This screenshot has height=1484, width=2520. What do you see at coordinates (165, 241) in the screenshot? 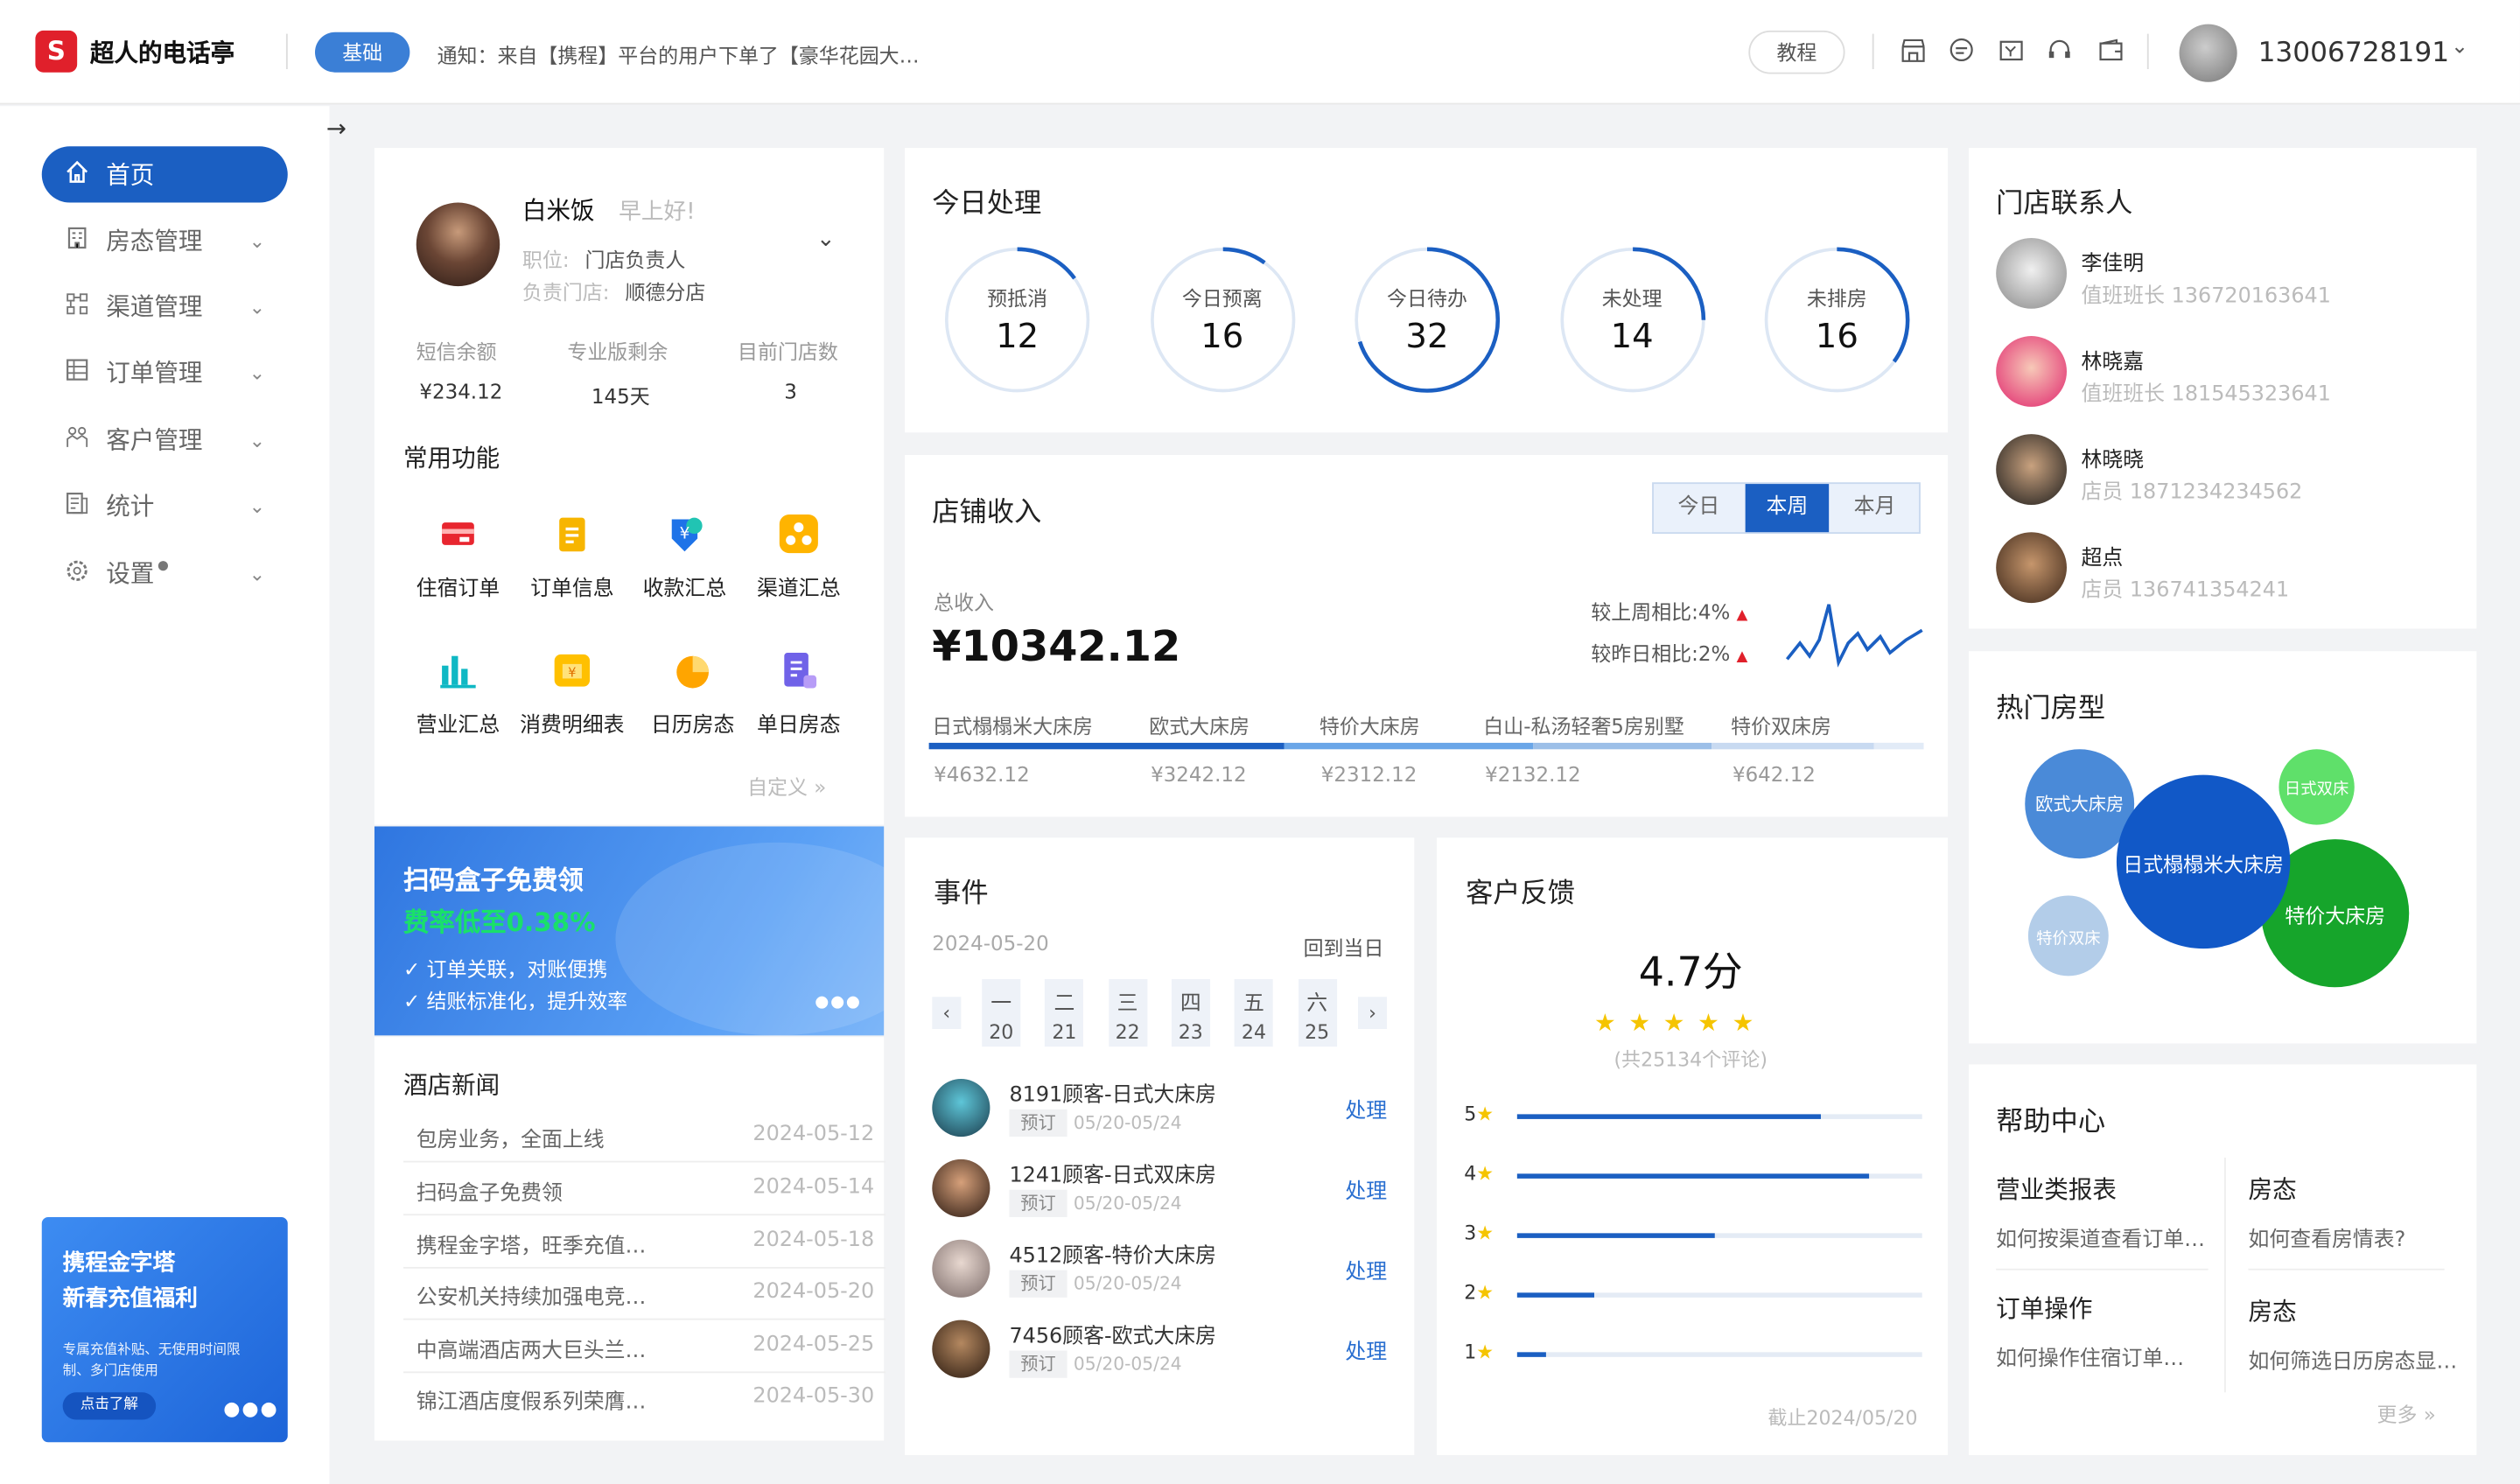
I see `sidebar-item-room-status: 房态管理 ⌄` at bounding box center [165, 241].